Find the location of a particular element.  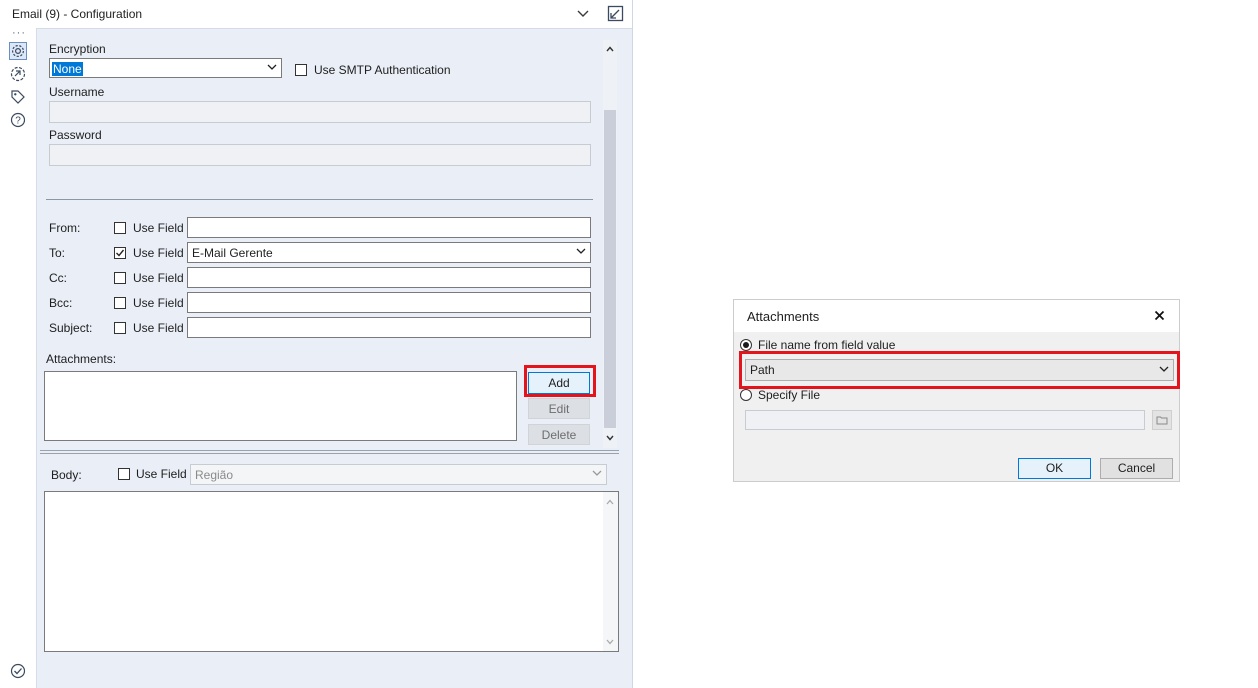

gear-icon is located at coordinates (18, 51).